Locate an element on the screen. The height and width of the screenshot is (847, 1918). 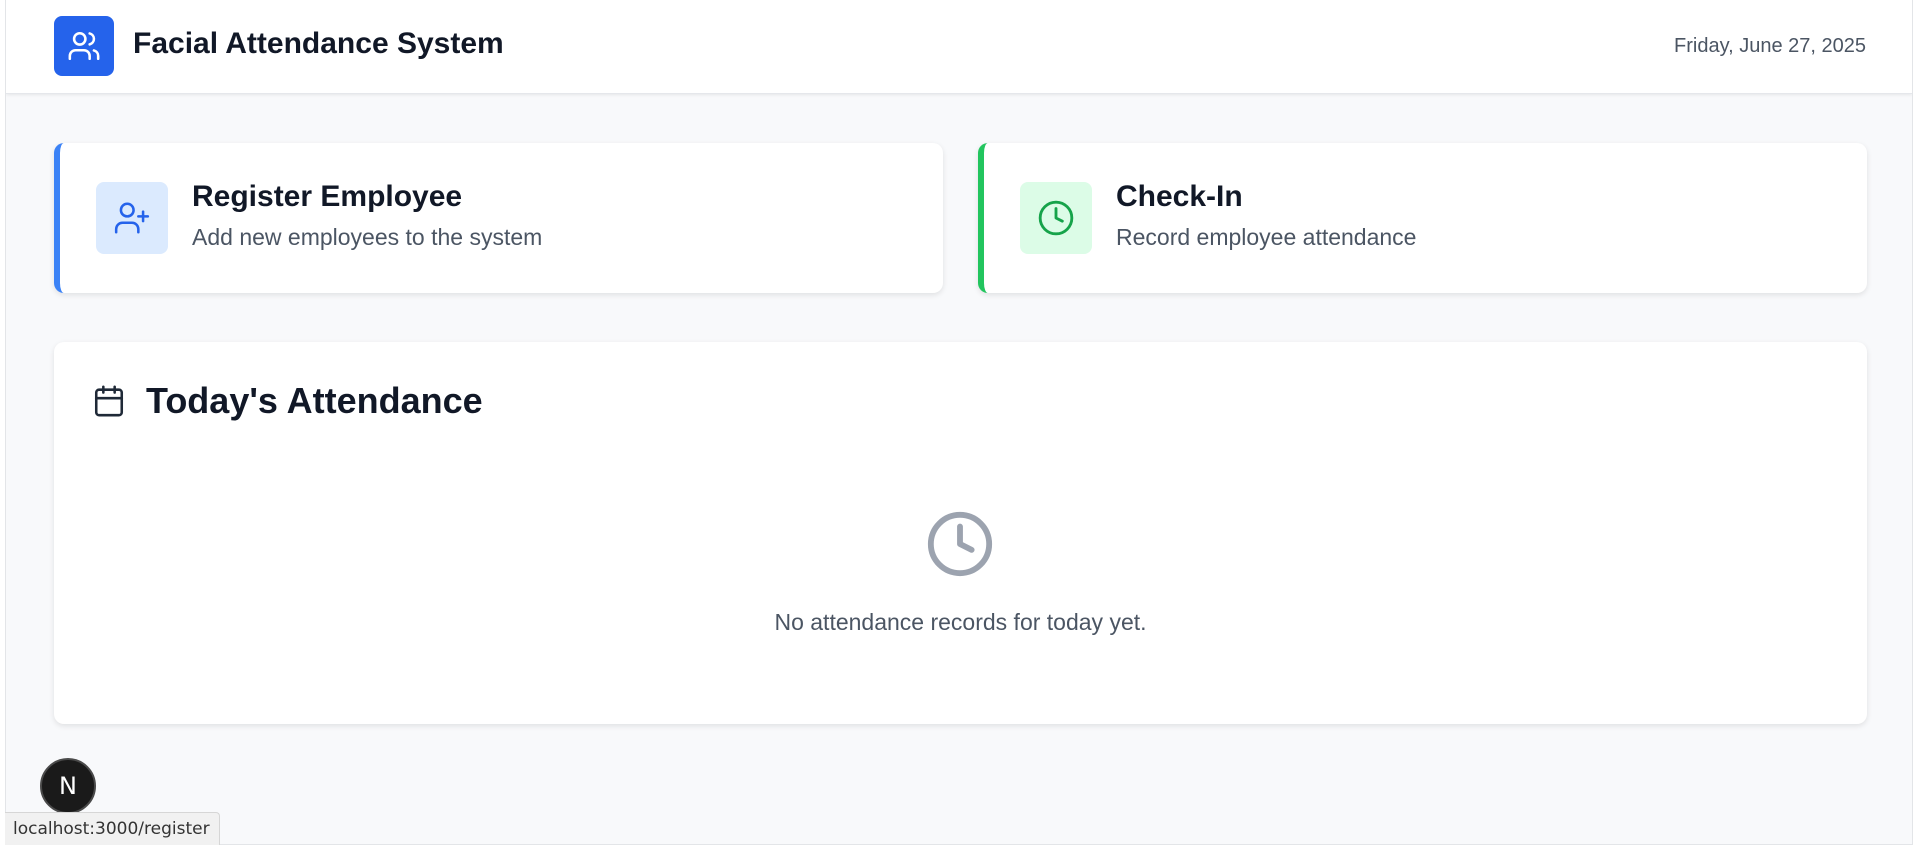
clock-icon is located at coordinates (1056, 218).